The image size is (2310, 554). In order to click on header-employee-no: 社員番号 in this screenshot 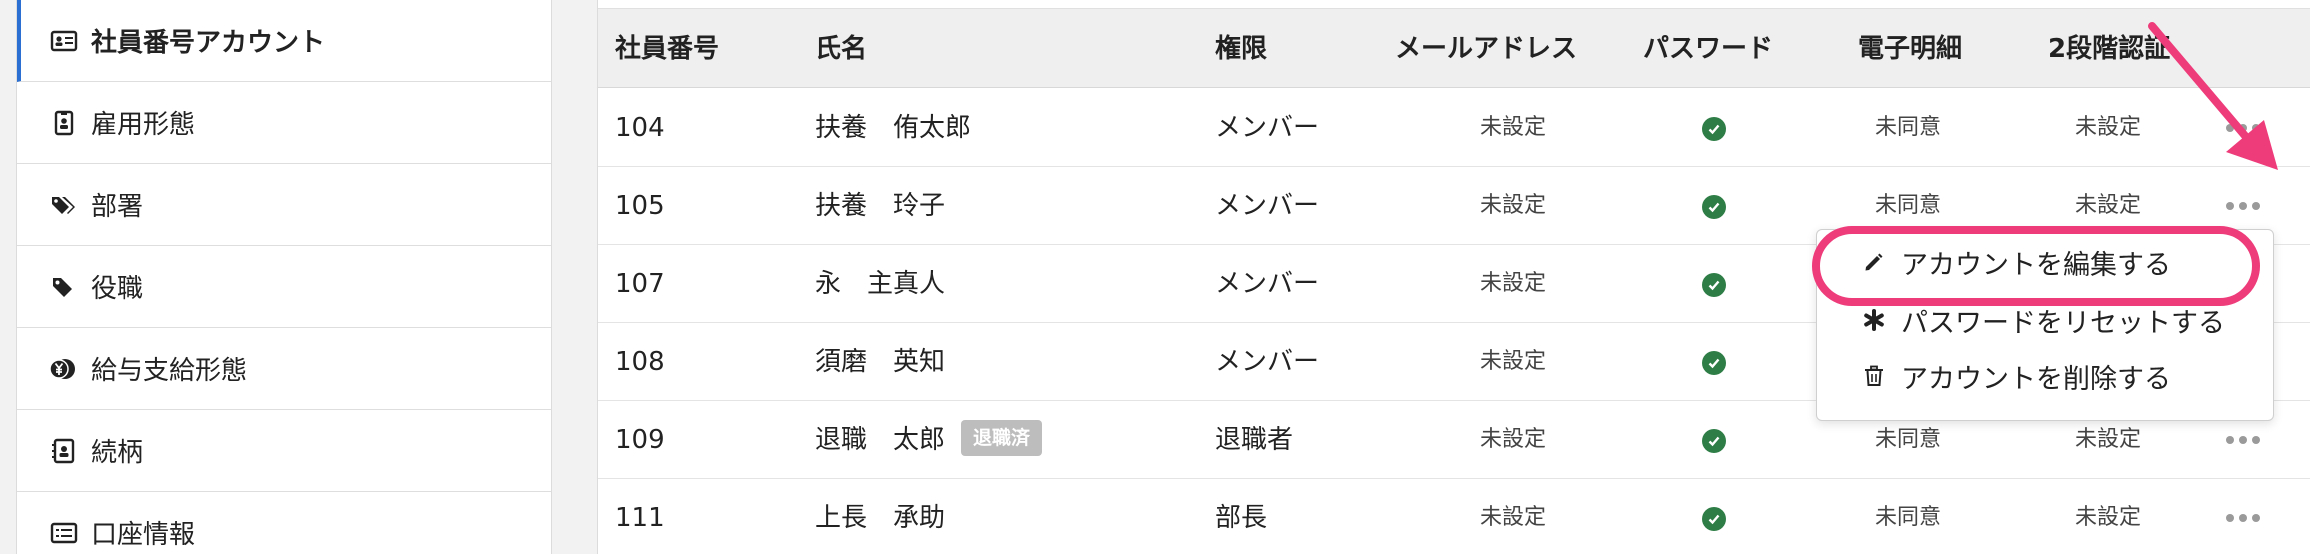, I will do `click(667, 49)`.